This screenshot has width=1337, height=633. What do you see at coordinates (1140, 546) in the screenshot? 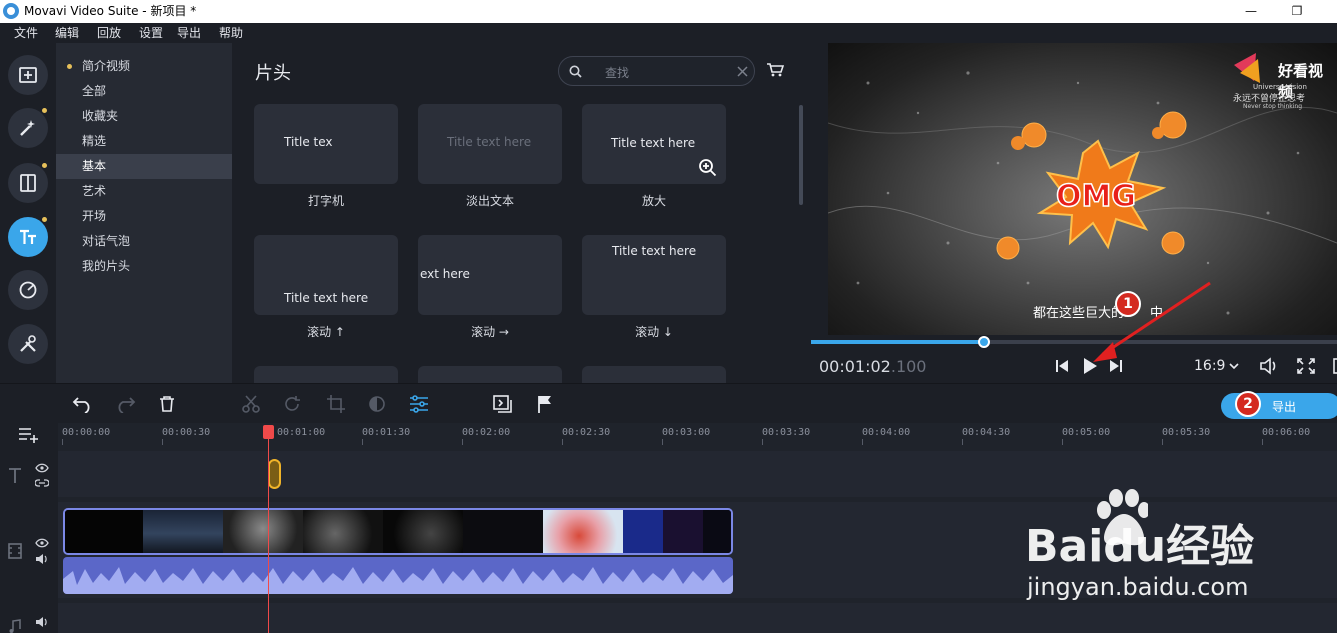
I see `baidu-watermark: Baidu经验` at bounding box center [1140, 546].